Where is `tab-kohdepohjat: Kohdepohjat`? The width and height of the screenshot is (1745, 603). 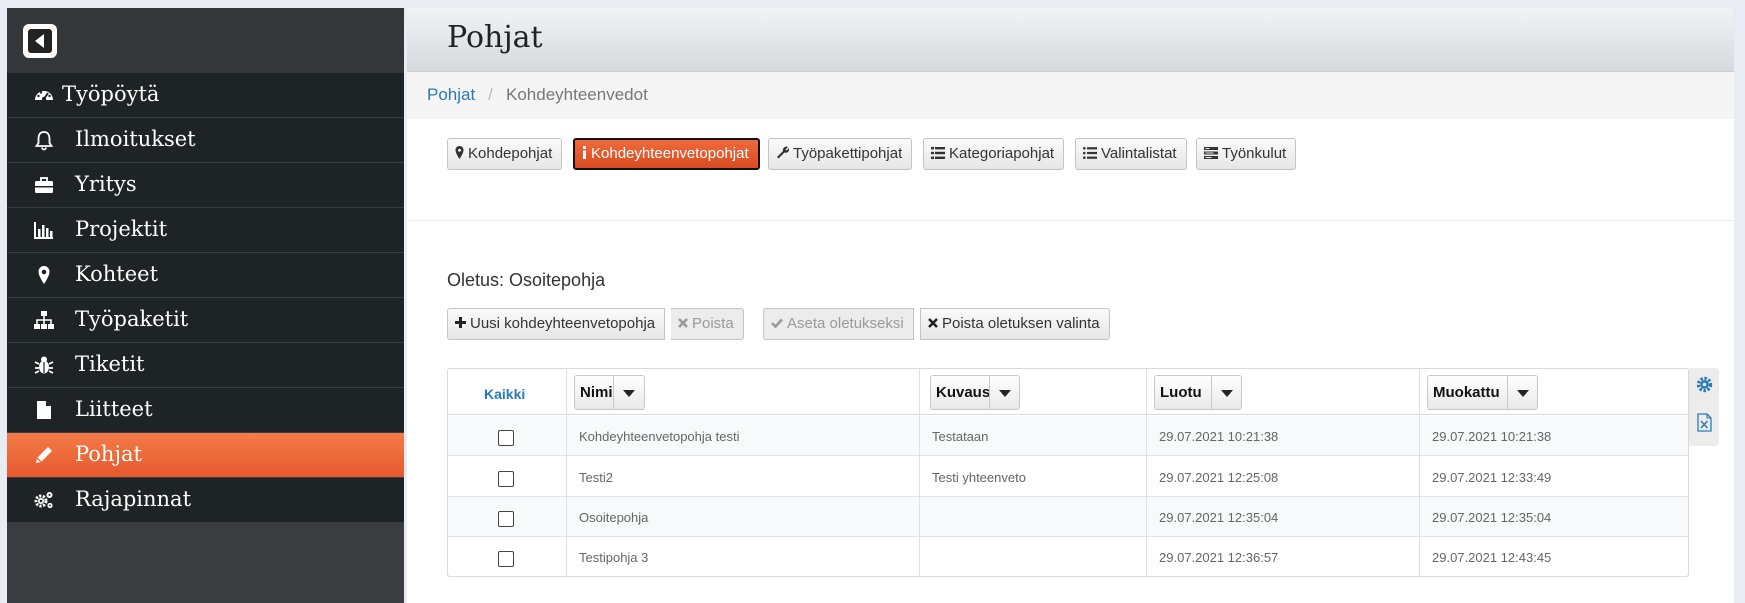
tab-kohdepohjat: Kohdepohjat is located at coordinates (505, 154).